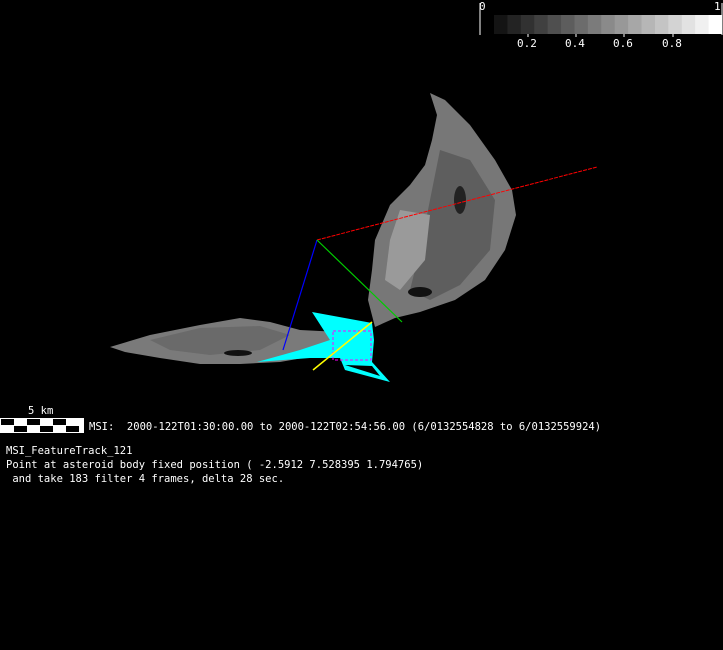  What do you see at coordinates (717, 6) in the screenshot?
I see `colorbar-max-label: 1` at bounding box center [717, 6].